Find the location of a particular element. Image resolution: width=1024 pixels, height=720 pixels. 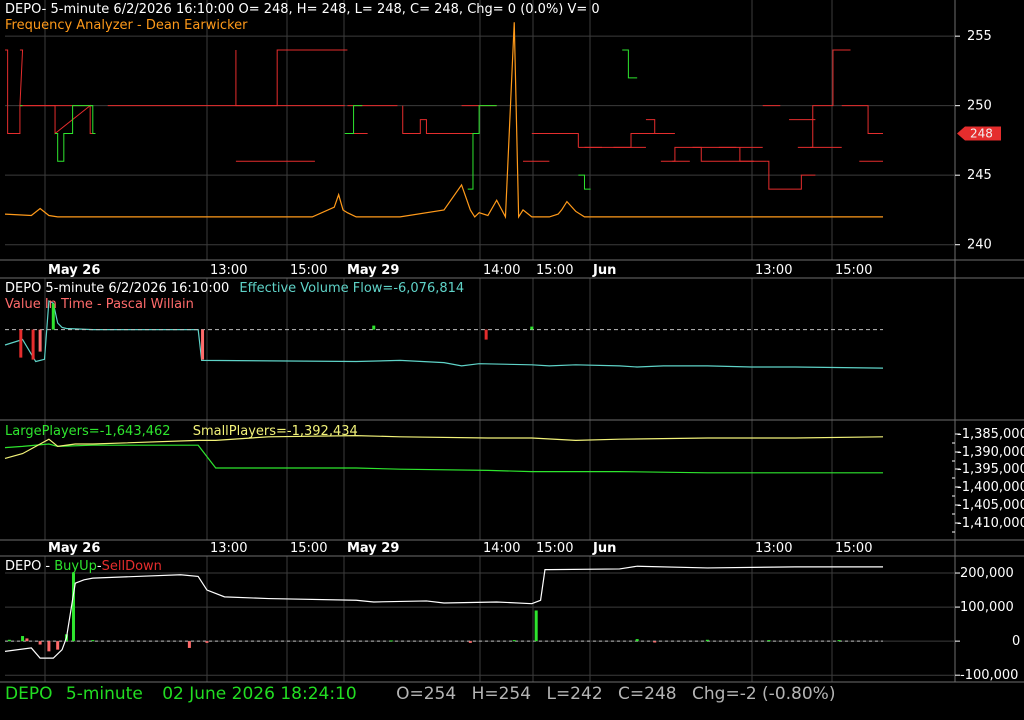

y-tick-label: -1,395,000 is located at coordinates (990, 469).